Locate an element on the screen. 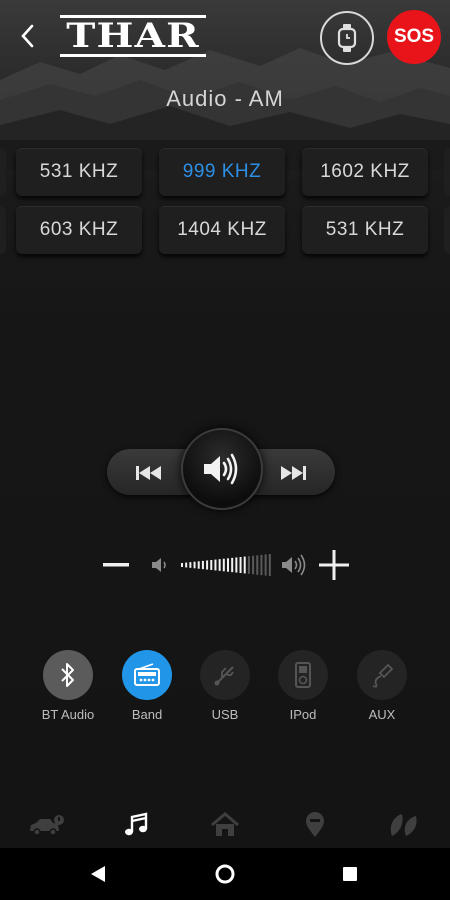  system-back-button is located at coordinates (98, 874).